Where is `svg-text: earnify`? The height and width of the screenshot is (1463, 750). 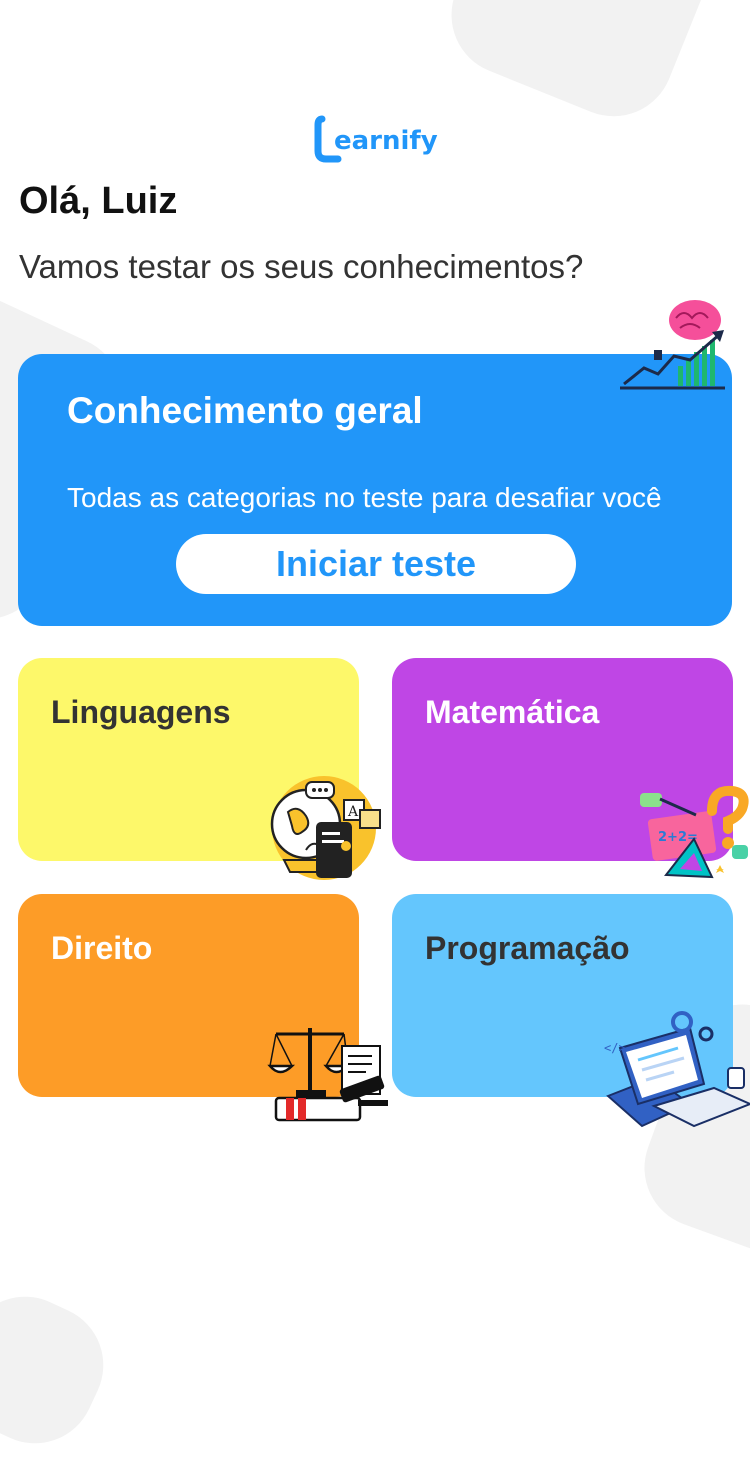 svg-text: earnify is located at coordinates (386, 141).